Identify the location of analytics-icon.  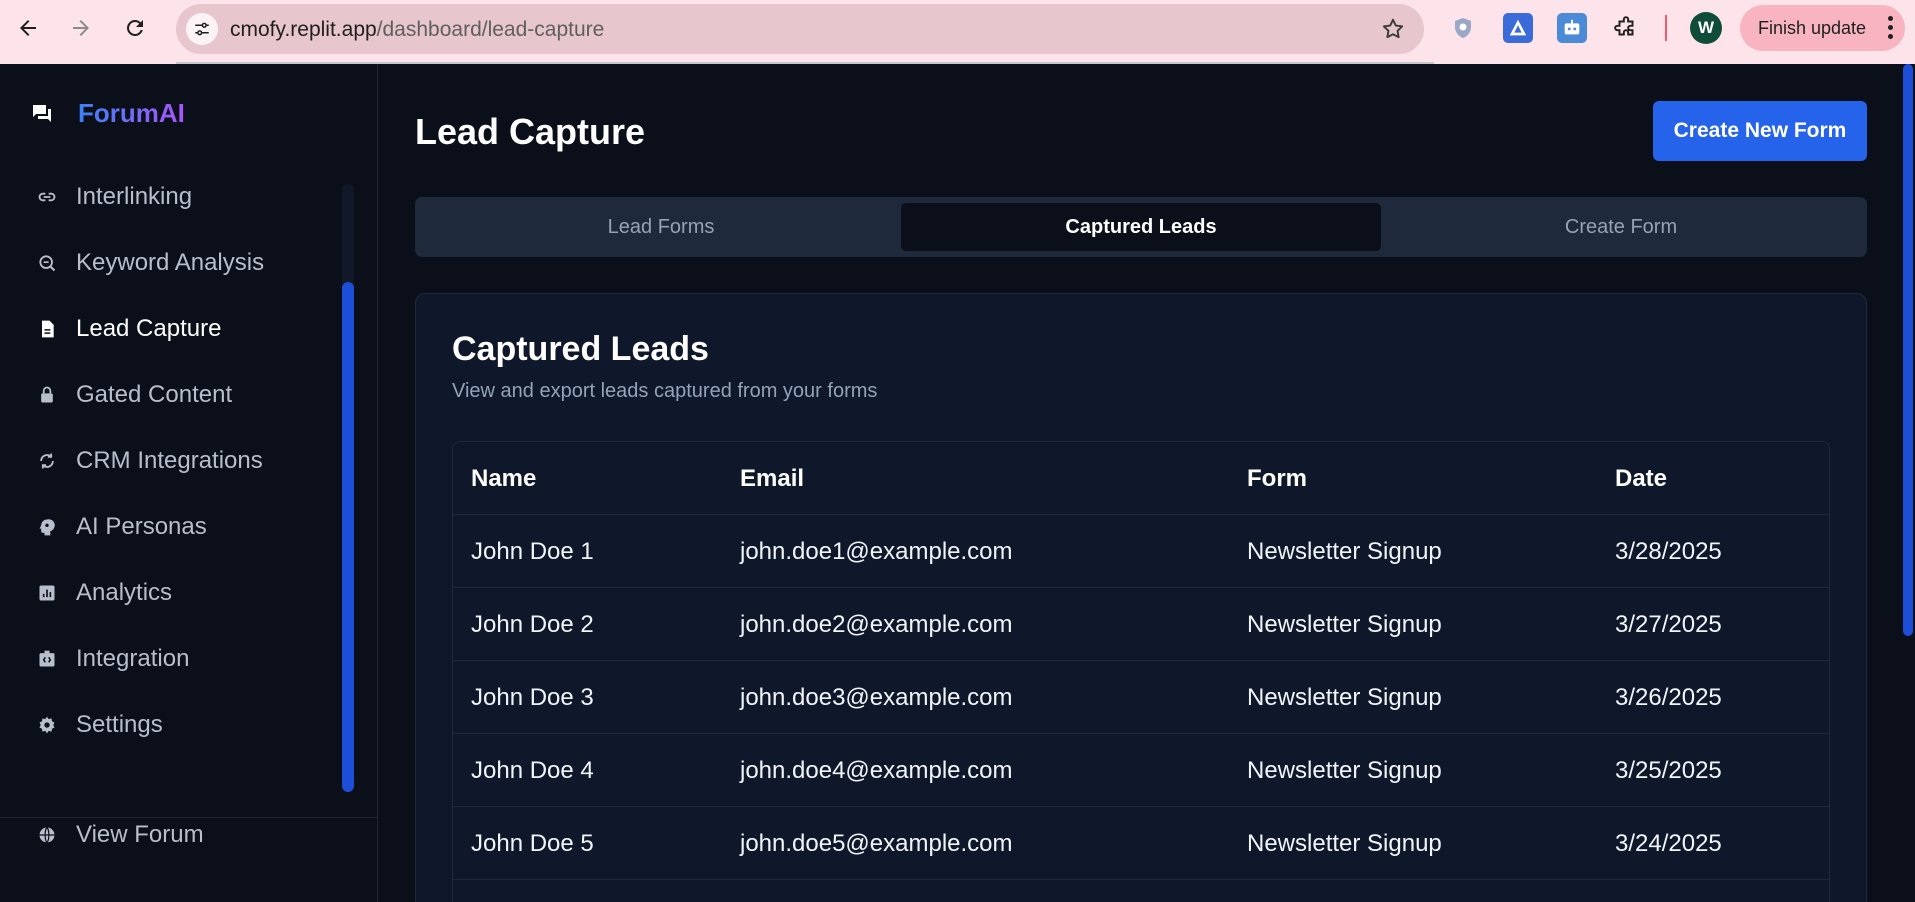
(47, 593).